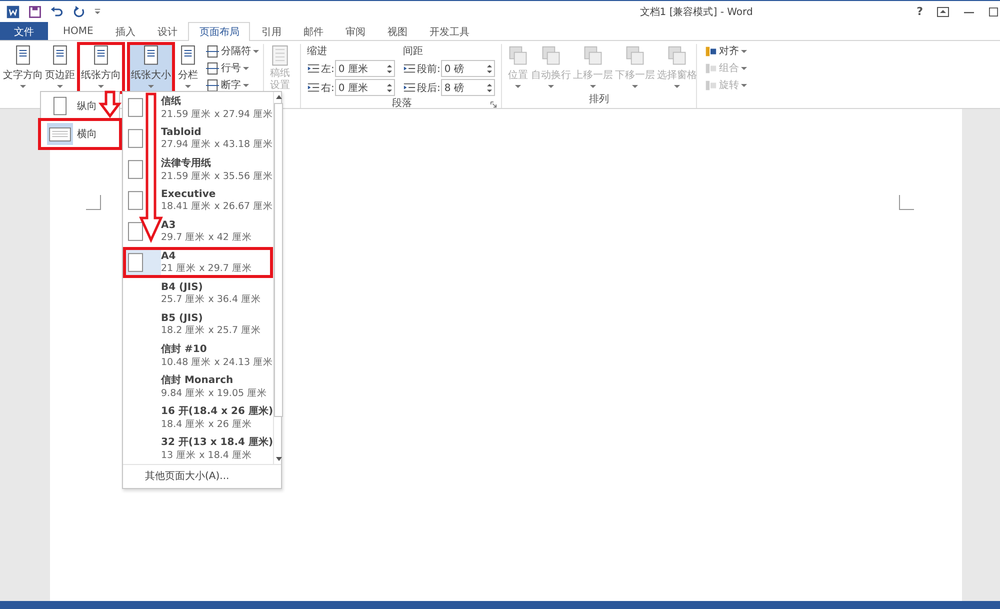  What do you see at coordinates (198, 200) in the screenshot?
I see `menu-item: Executive 18.41 厘米 x 26.67 厘米` at bounding box center [198, 200].